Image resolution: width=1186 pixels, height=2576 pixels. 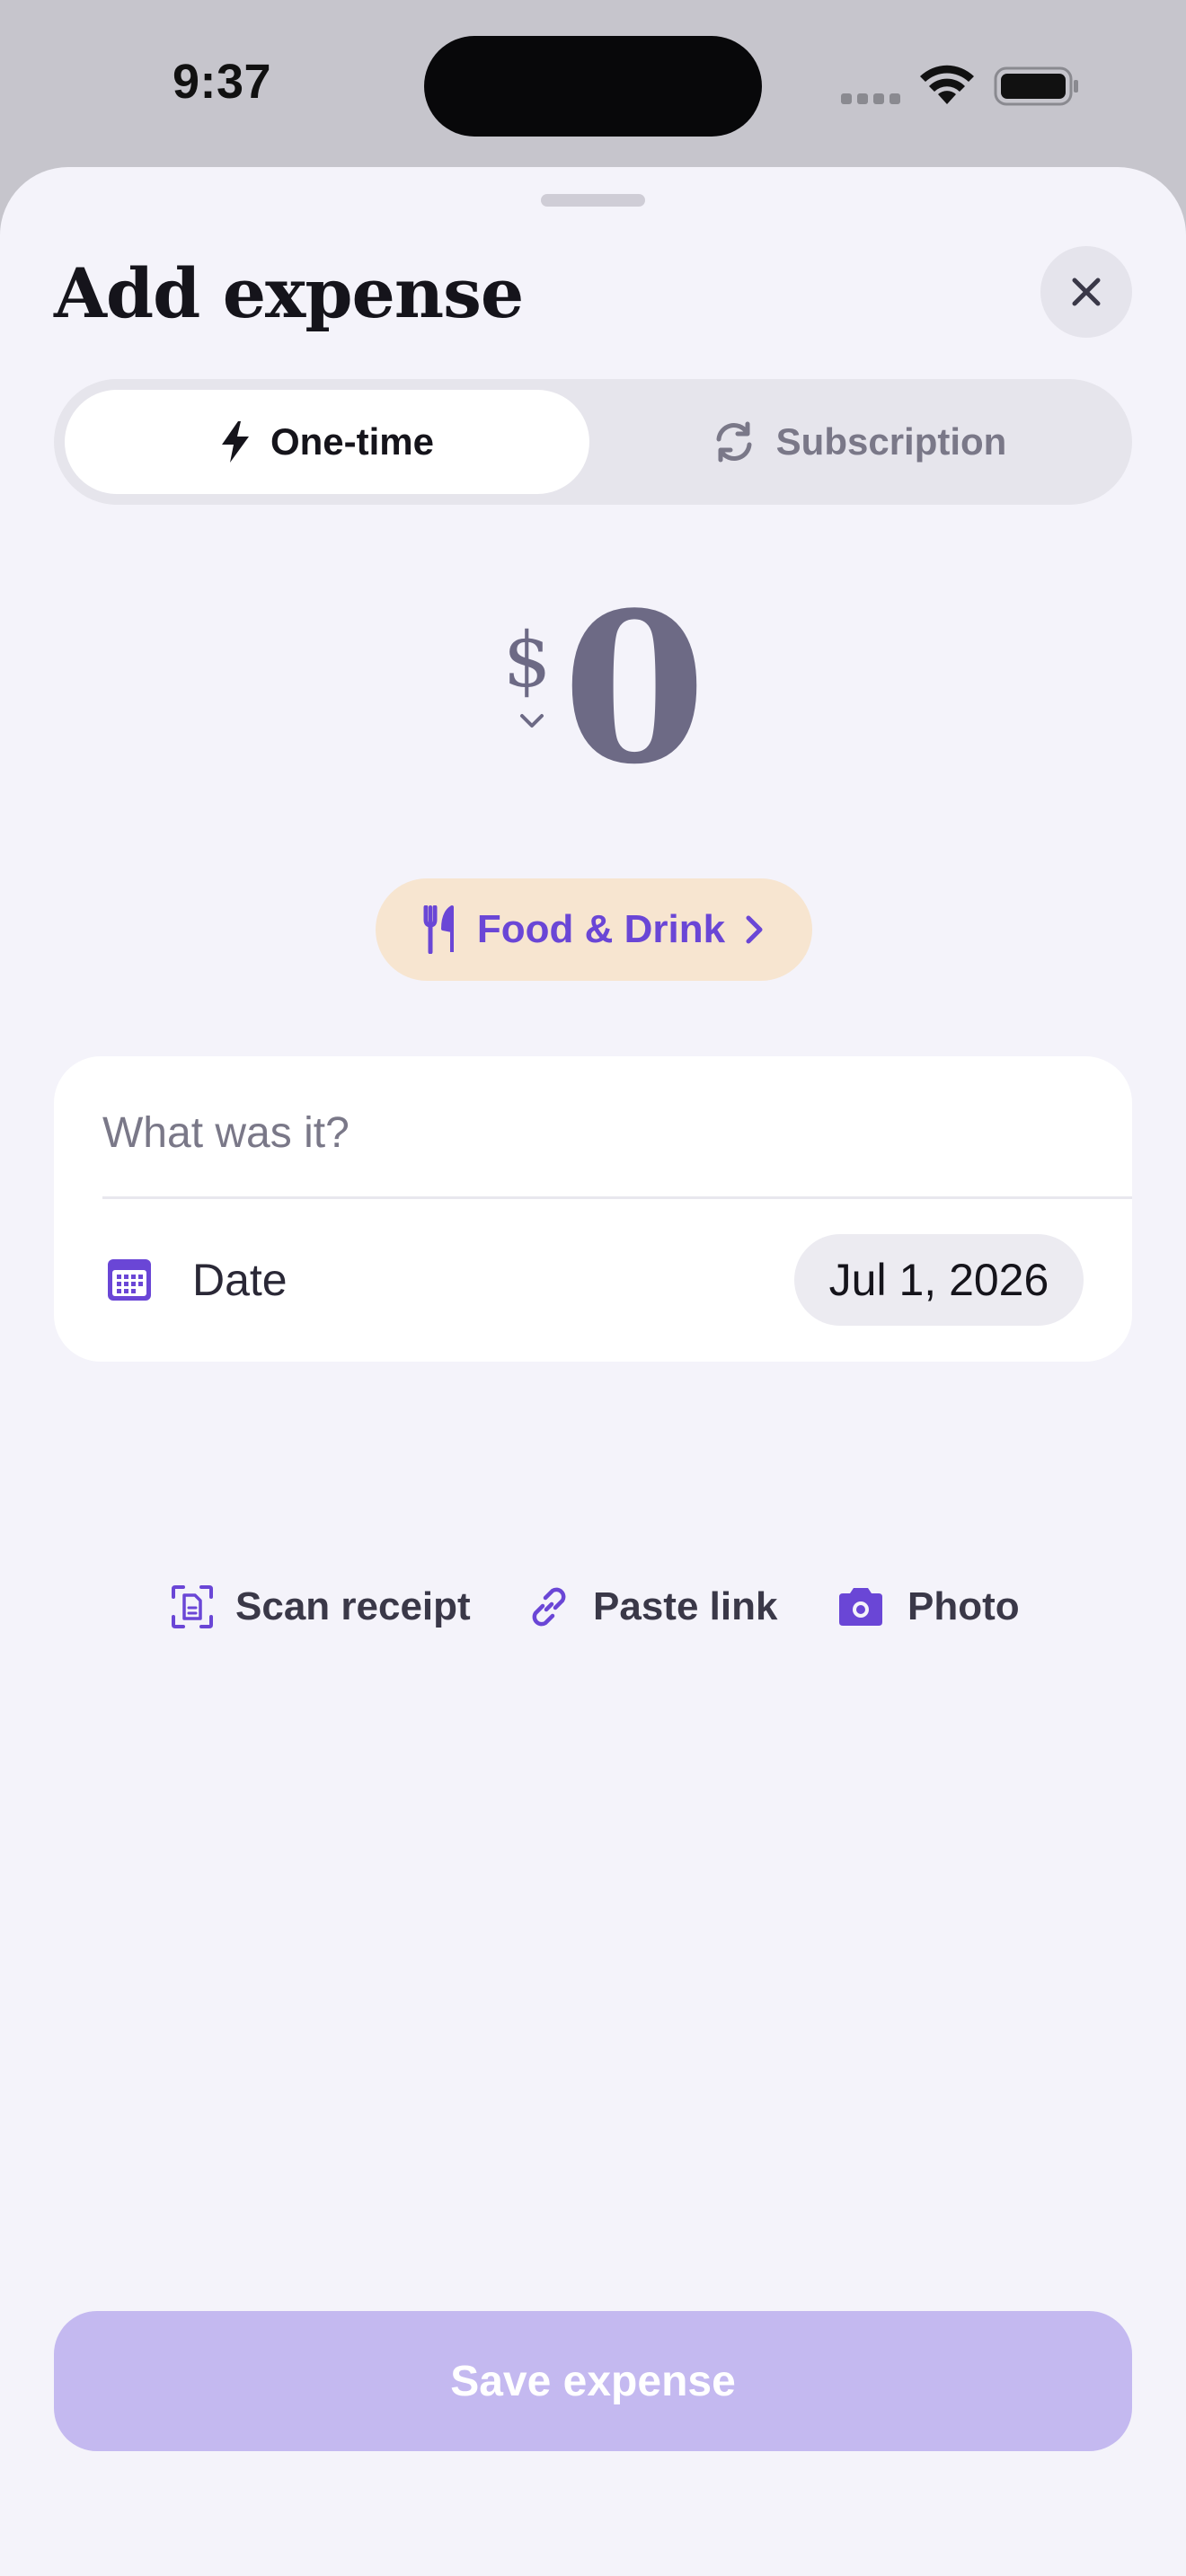 What do you see at coordinates (593, 442) in the screenshot?
I see `expense-type-toggle: One-time Subscription` at bounding box center [593, 442].